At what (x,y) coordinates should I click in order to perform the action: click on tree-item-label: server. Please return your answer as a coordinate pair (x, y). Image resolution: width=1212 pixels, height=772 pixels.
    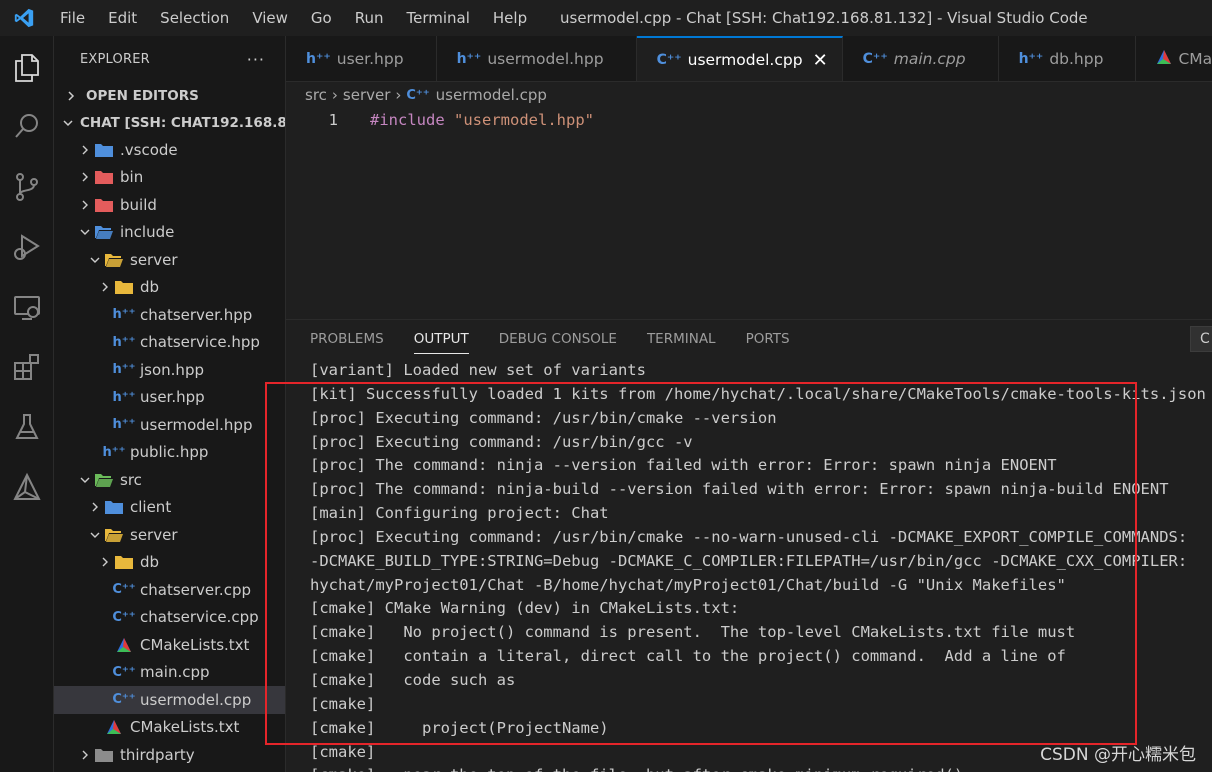
    Looking at the image, I should click on (154, 259).